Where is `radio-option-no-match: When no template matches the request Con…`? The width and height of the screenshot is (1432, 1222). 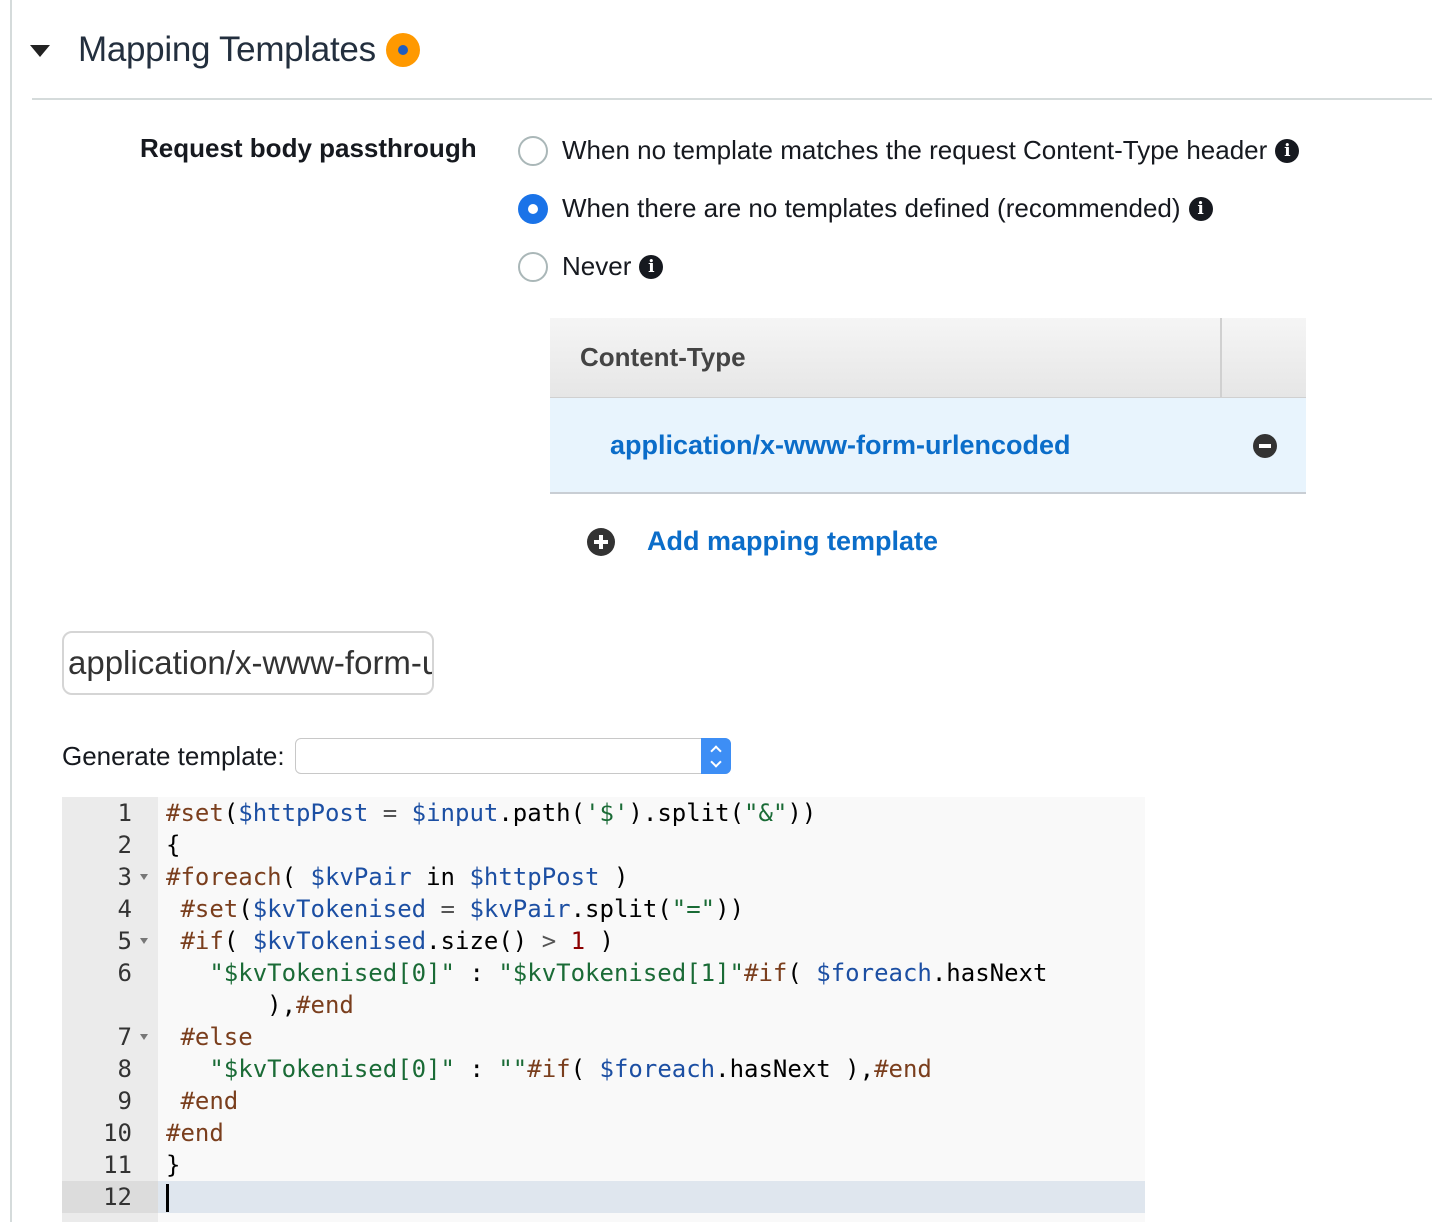
radio-option-no-match: When no template matches the request Con… is located at coordinates (909, 150).